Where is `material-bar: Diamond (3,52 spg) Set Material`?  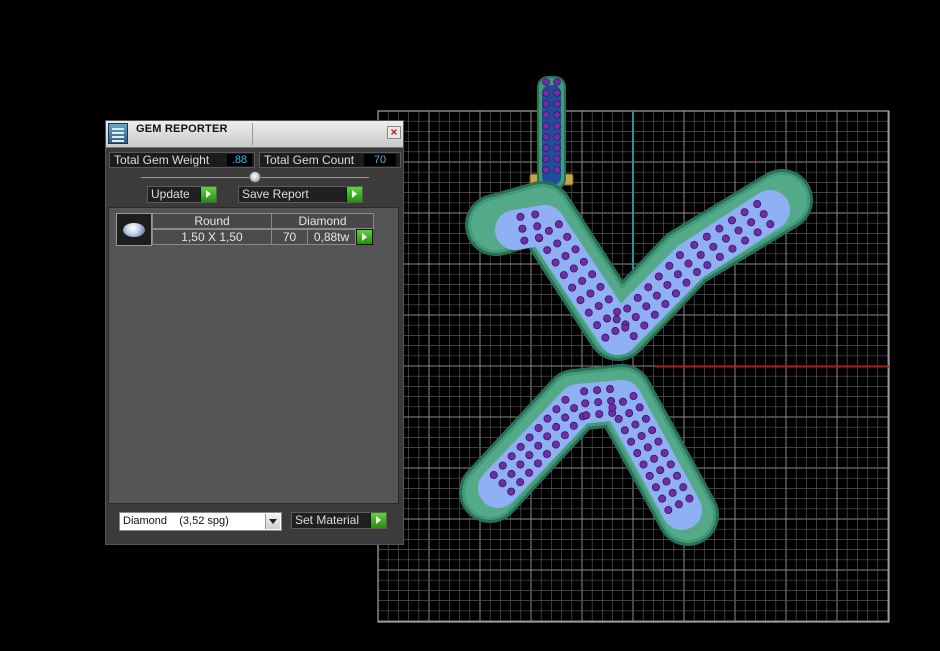
material-bar: Diamond (3,52 spg) Set Material is located at coordinates (253, 524).